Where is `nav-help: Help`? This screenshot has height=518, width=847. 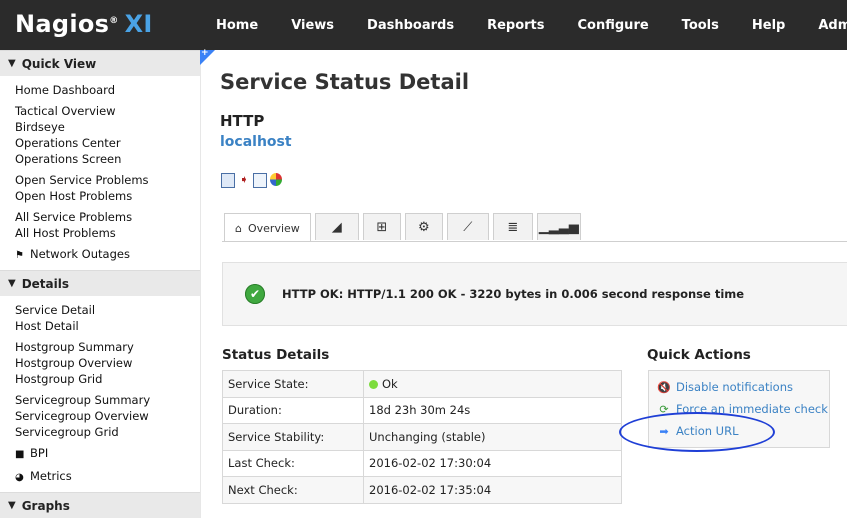 nav-help: Help is located at coordinates (768, 25).